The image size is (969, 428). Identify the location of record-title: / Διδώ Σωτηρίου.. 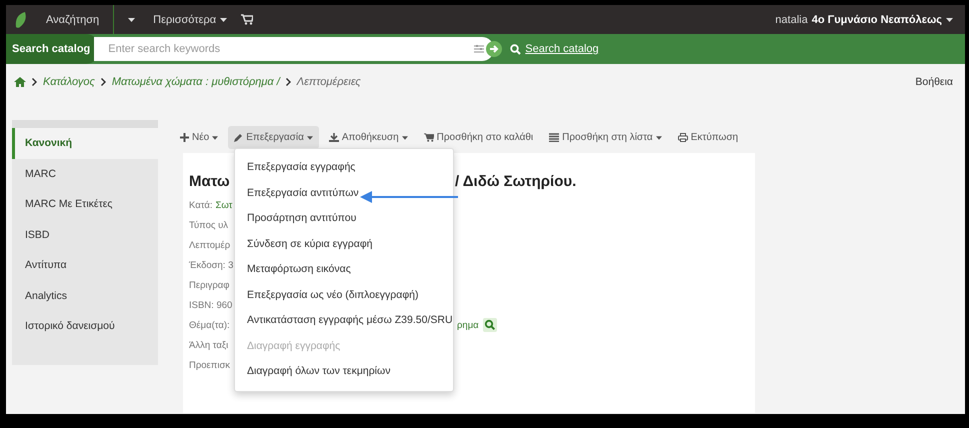
(515, 181).